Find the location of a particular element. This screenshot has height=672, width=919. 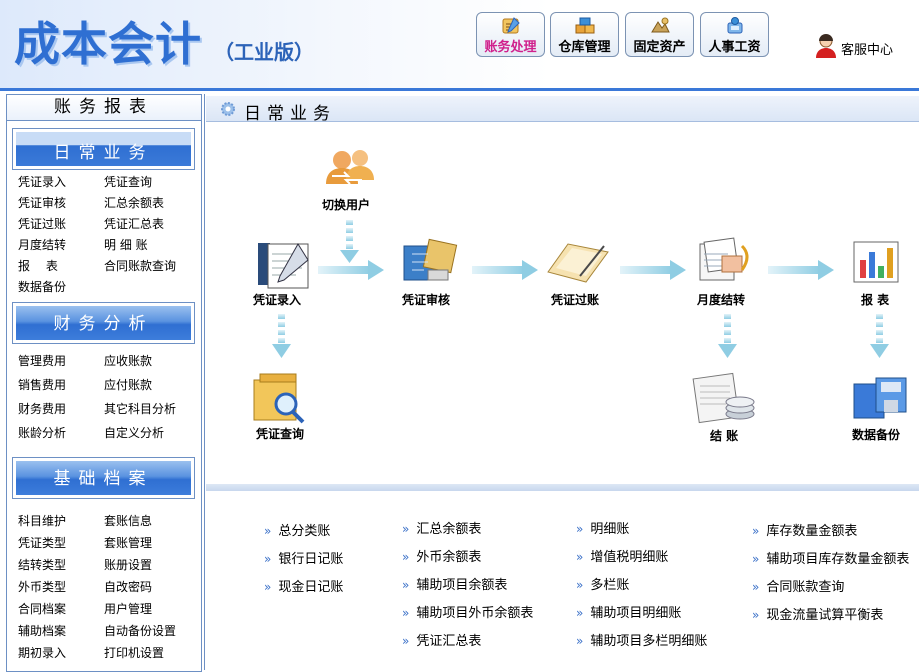

main-panel-header: 日常业务 is located at coordinates (562, 110).